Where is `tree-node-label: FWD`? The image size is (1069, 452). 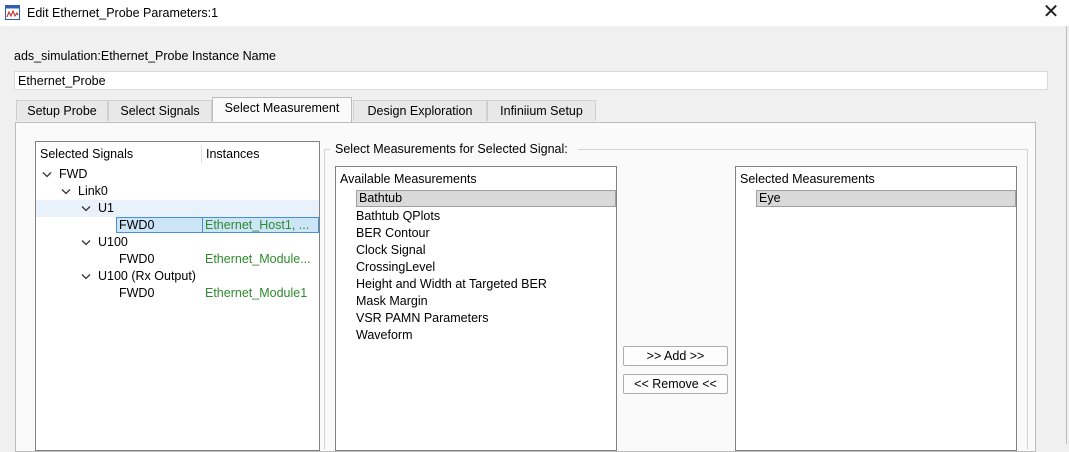
tree-node-label: FWD is located at coordinates (73, 174).